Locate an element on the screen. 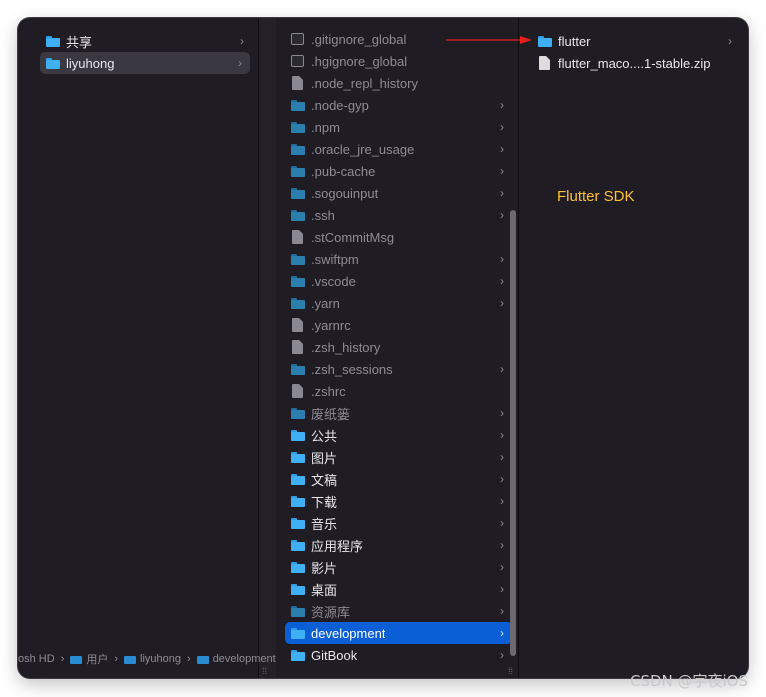  list-item: .ssh › is located at coordinates (398, 215).